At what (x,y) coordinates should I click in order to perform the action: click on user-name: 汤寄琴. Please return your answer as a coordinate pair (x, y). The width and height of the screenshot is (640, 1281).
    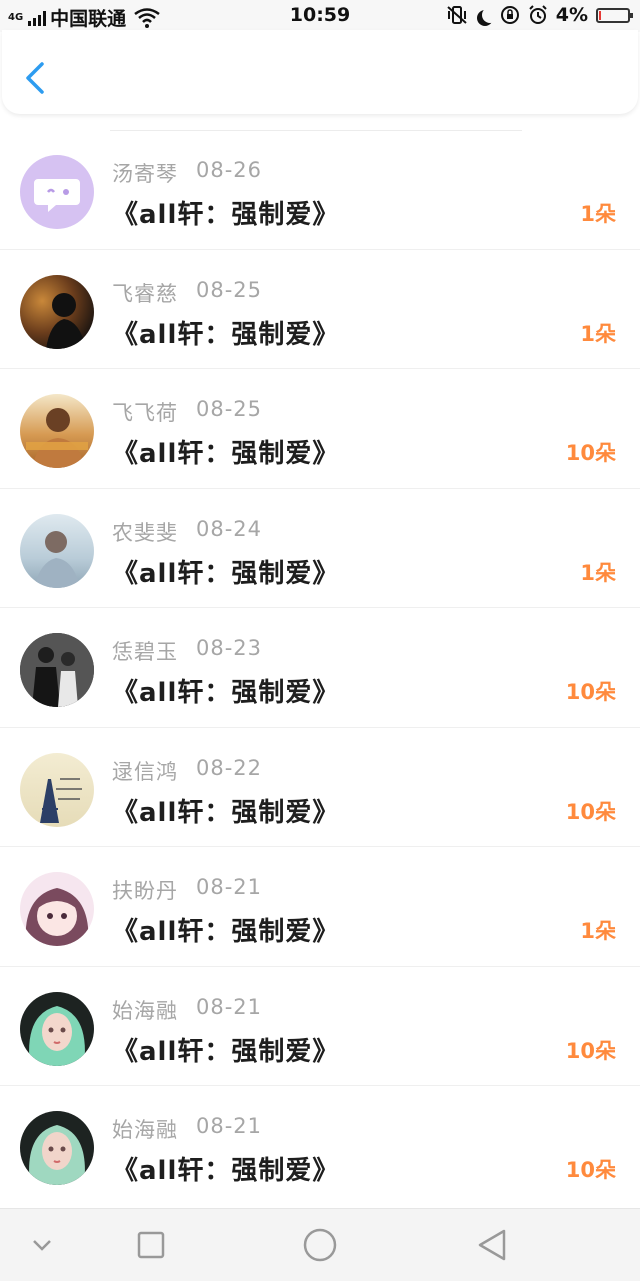
    Looking at the image, I should click on (145, 174).